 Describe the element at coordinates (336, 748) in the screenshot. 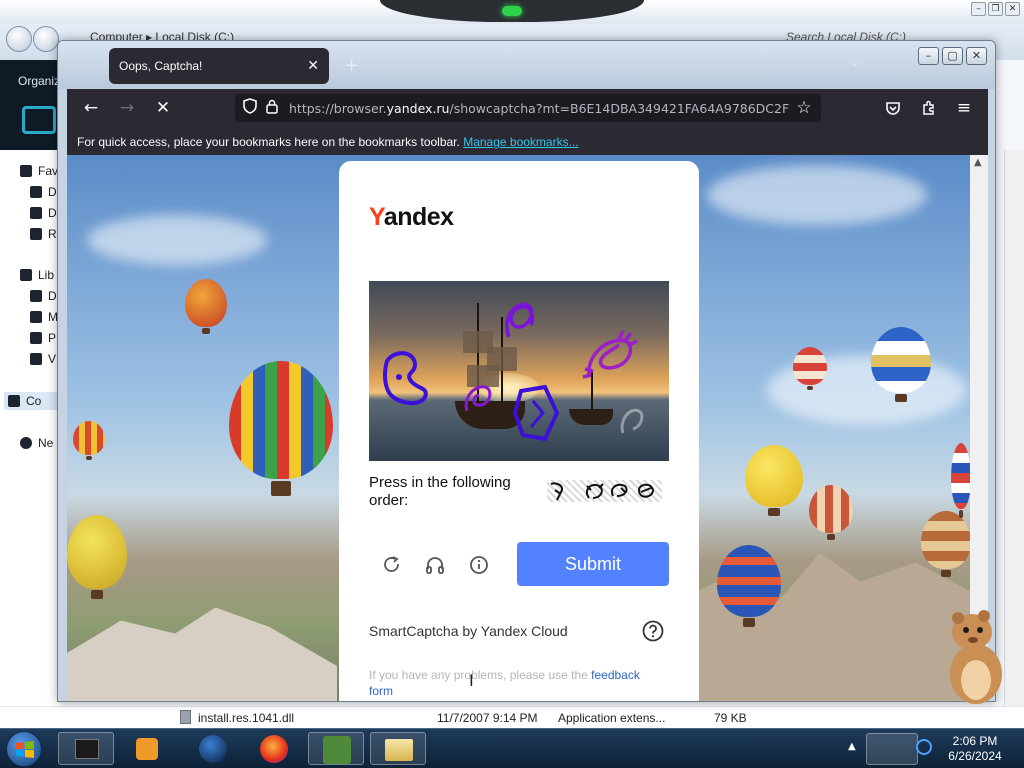

I see `taskbar-item-box-app` at that location.